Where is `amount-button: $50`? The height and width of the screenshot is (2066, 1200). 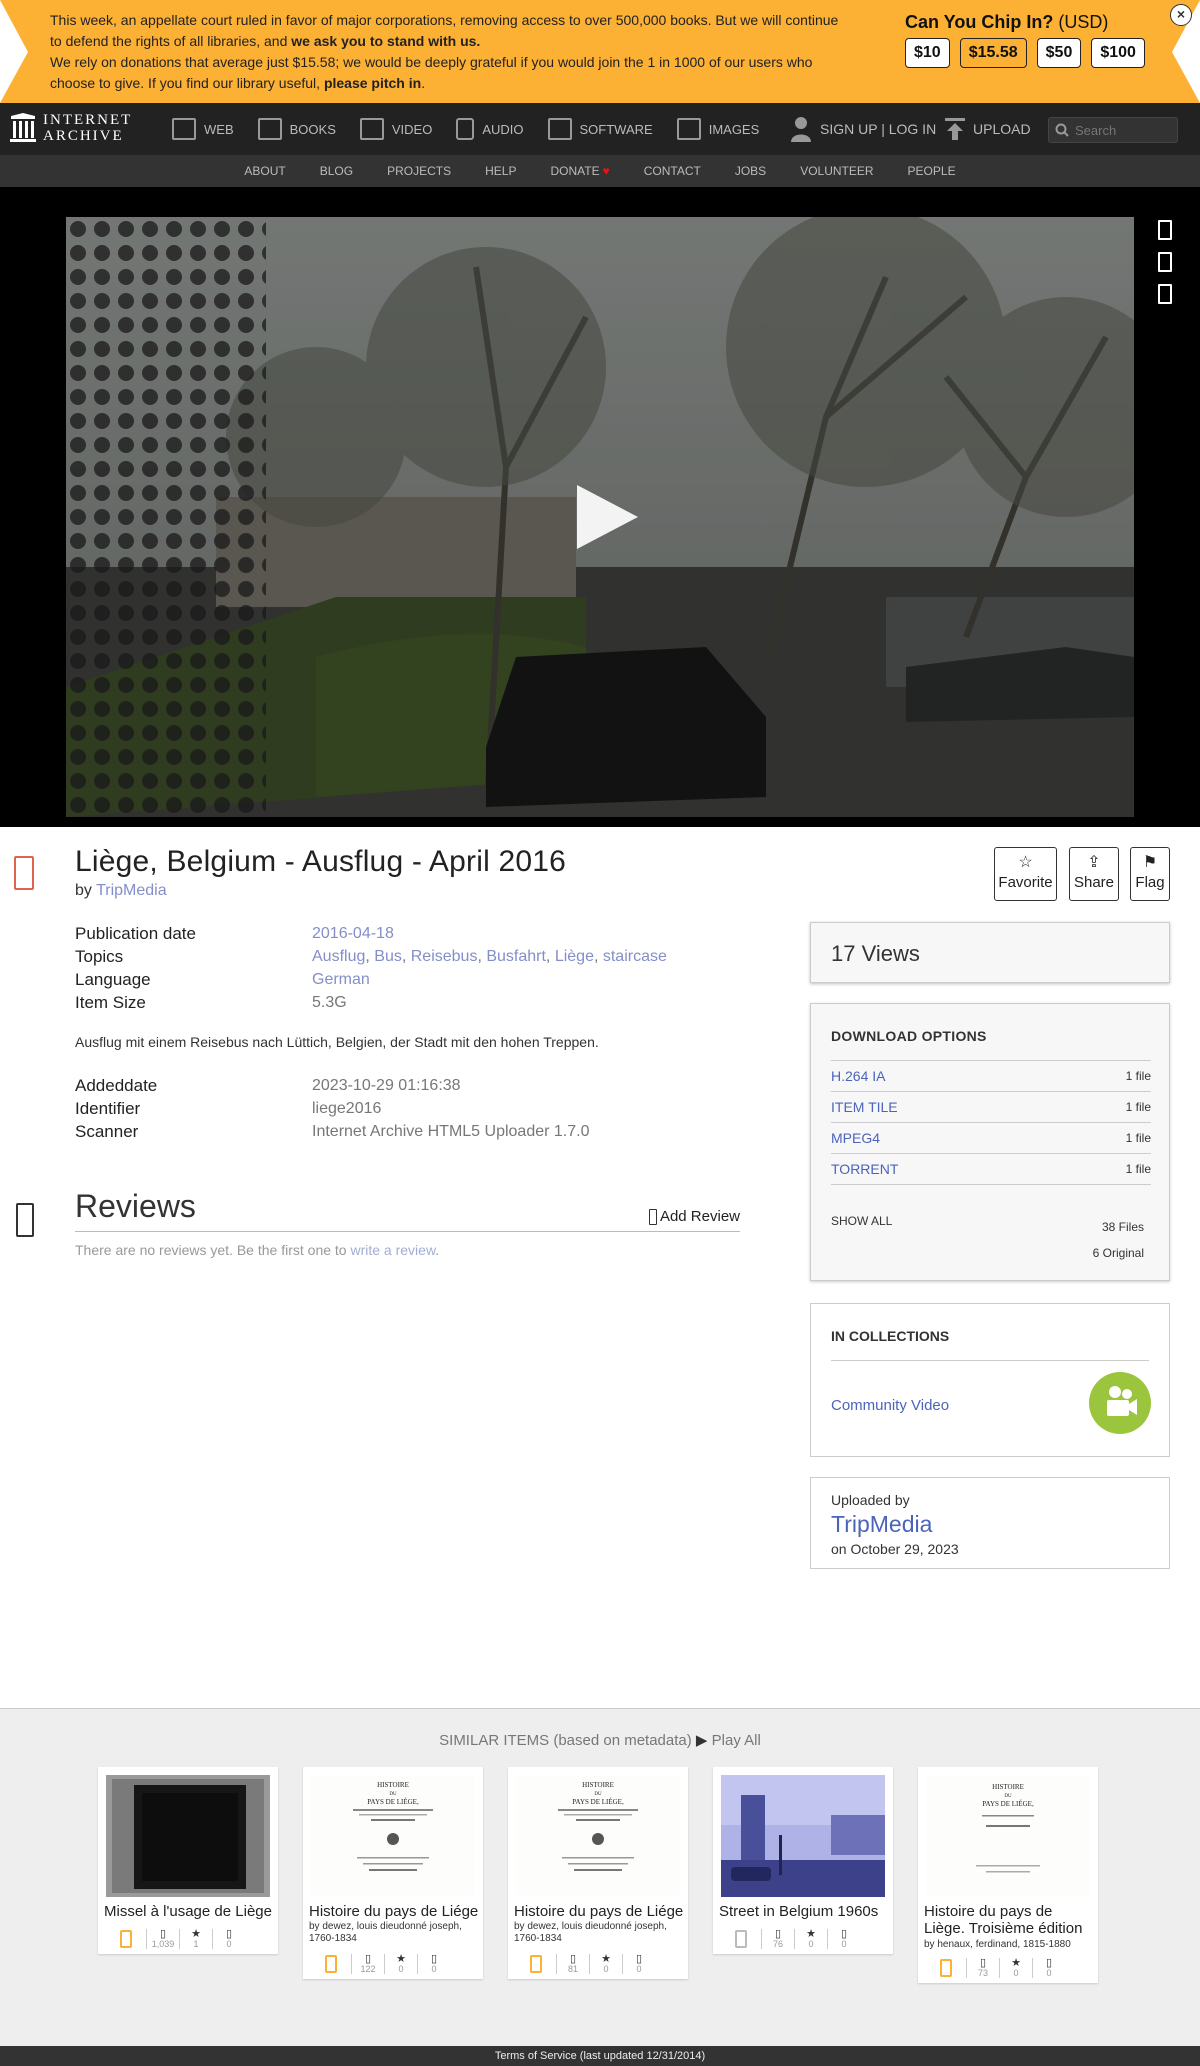 amount-button: $50 is located at coordinates (1059, 53).